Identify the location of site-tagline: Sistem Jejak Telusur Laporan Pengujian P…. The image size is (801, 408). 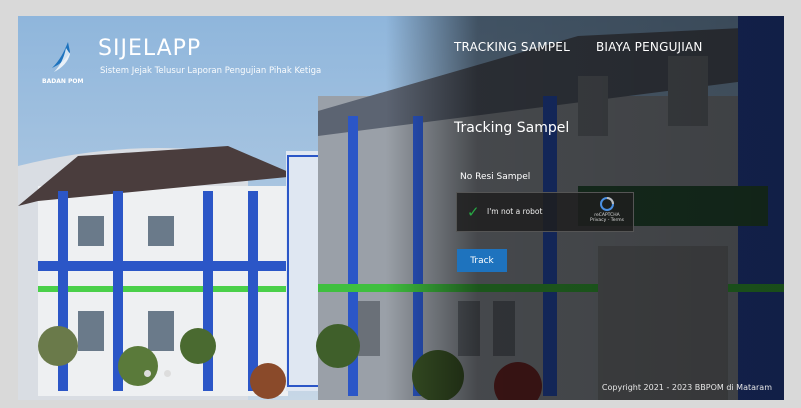
(211, 71).